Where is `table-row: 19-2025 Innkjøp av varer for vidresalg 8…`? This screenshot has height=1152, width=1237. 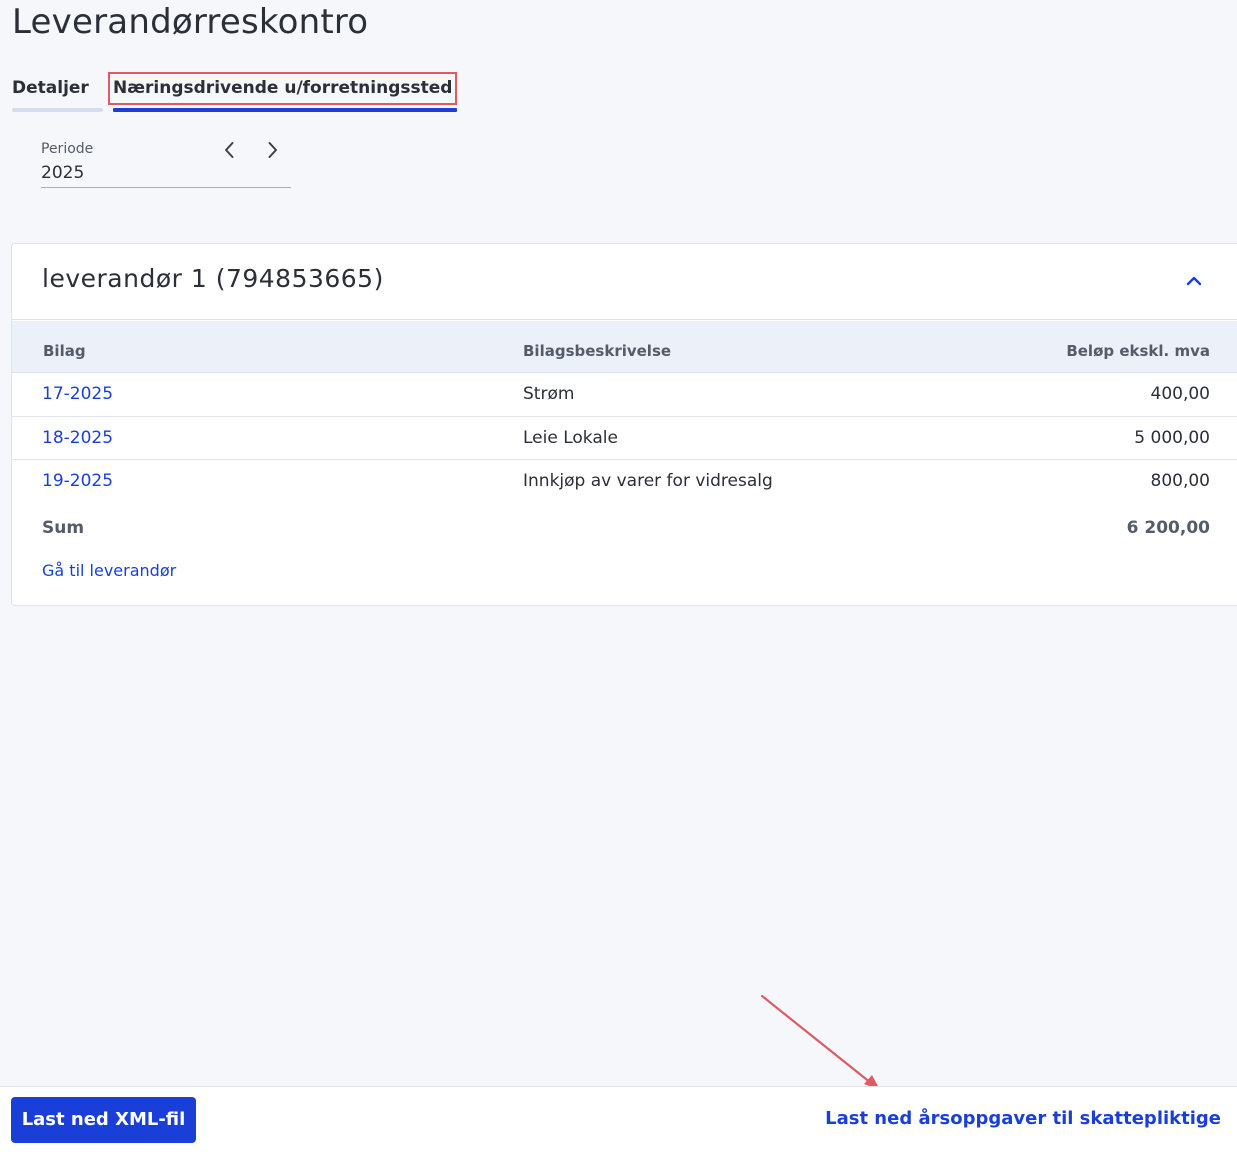
table-row: 19-2025 Innkjøp av varer for vidresalg 8… is located at coordinates (624, 482).